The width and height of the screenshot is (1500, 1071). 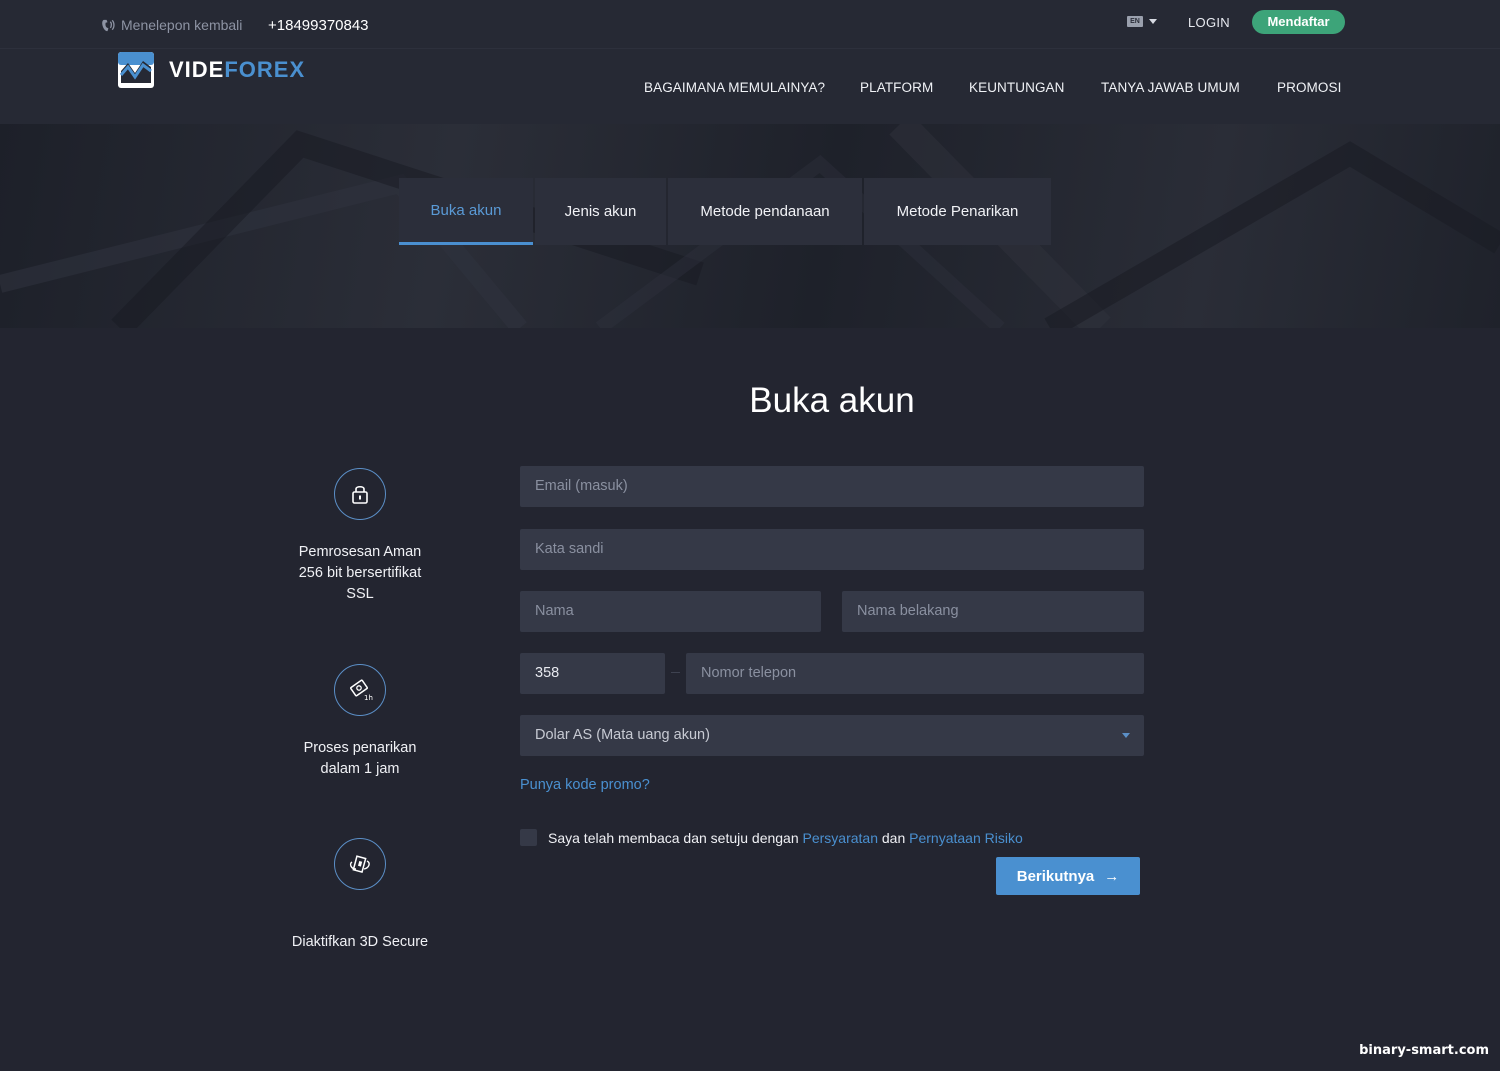 I want to click on currency-select: Dolar AS (Mata uang akun), so click(x=832, y=735).